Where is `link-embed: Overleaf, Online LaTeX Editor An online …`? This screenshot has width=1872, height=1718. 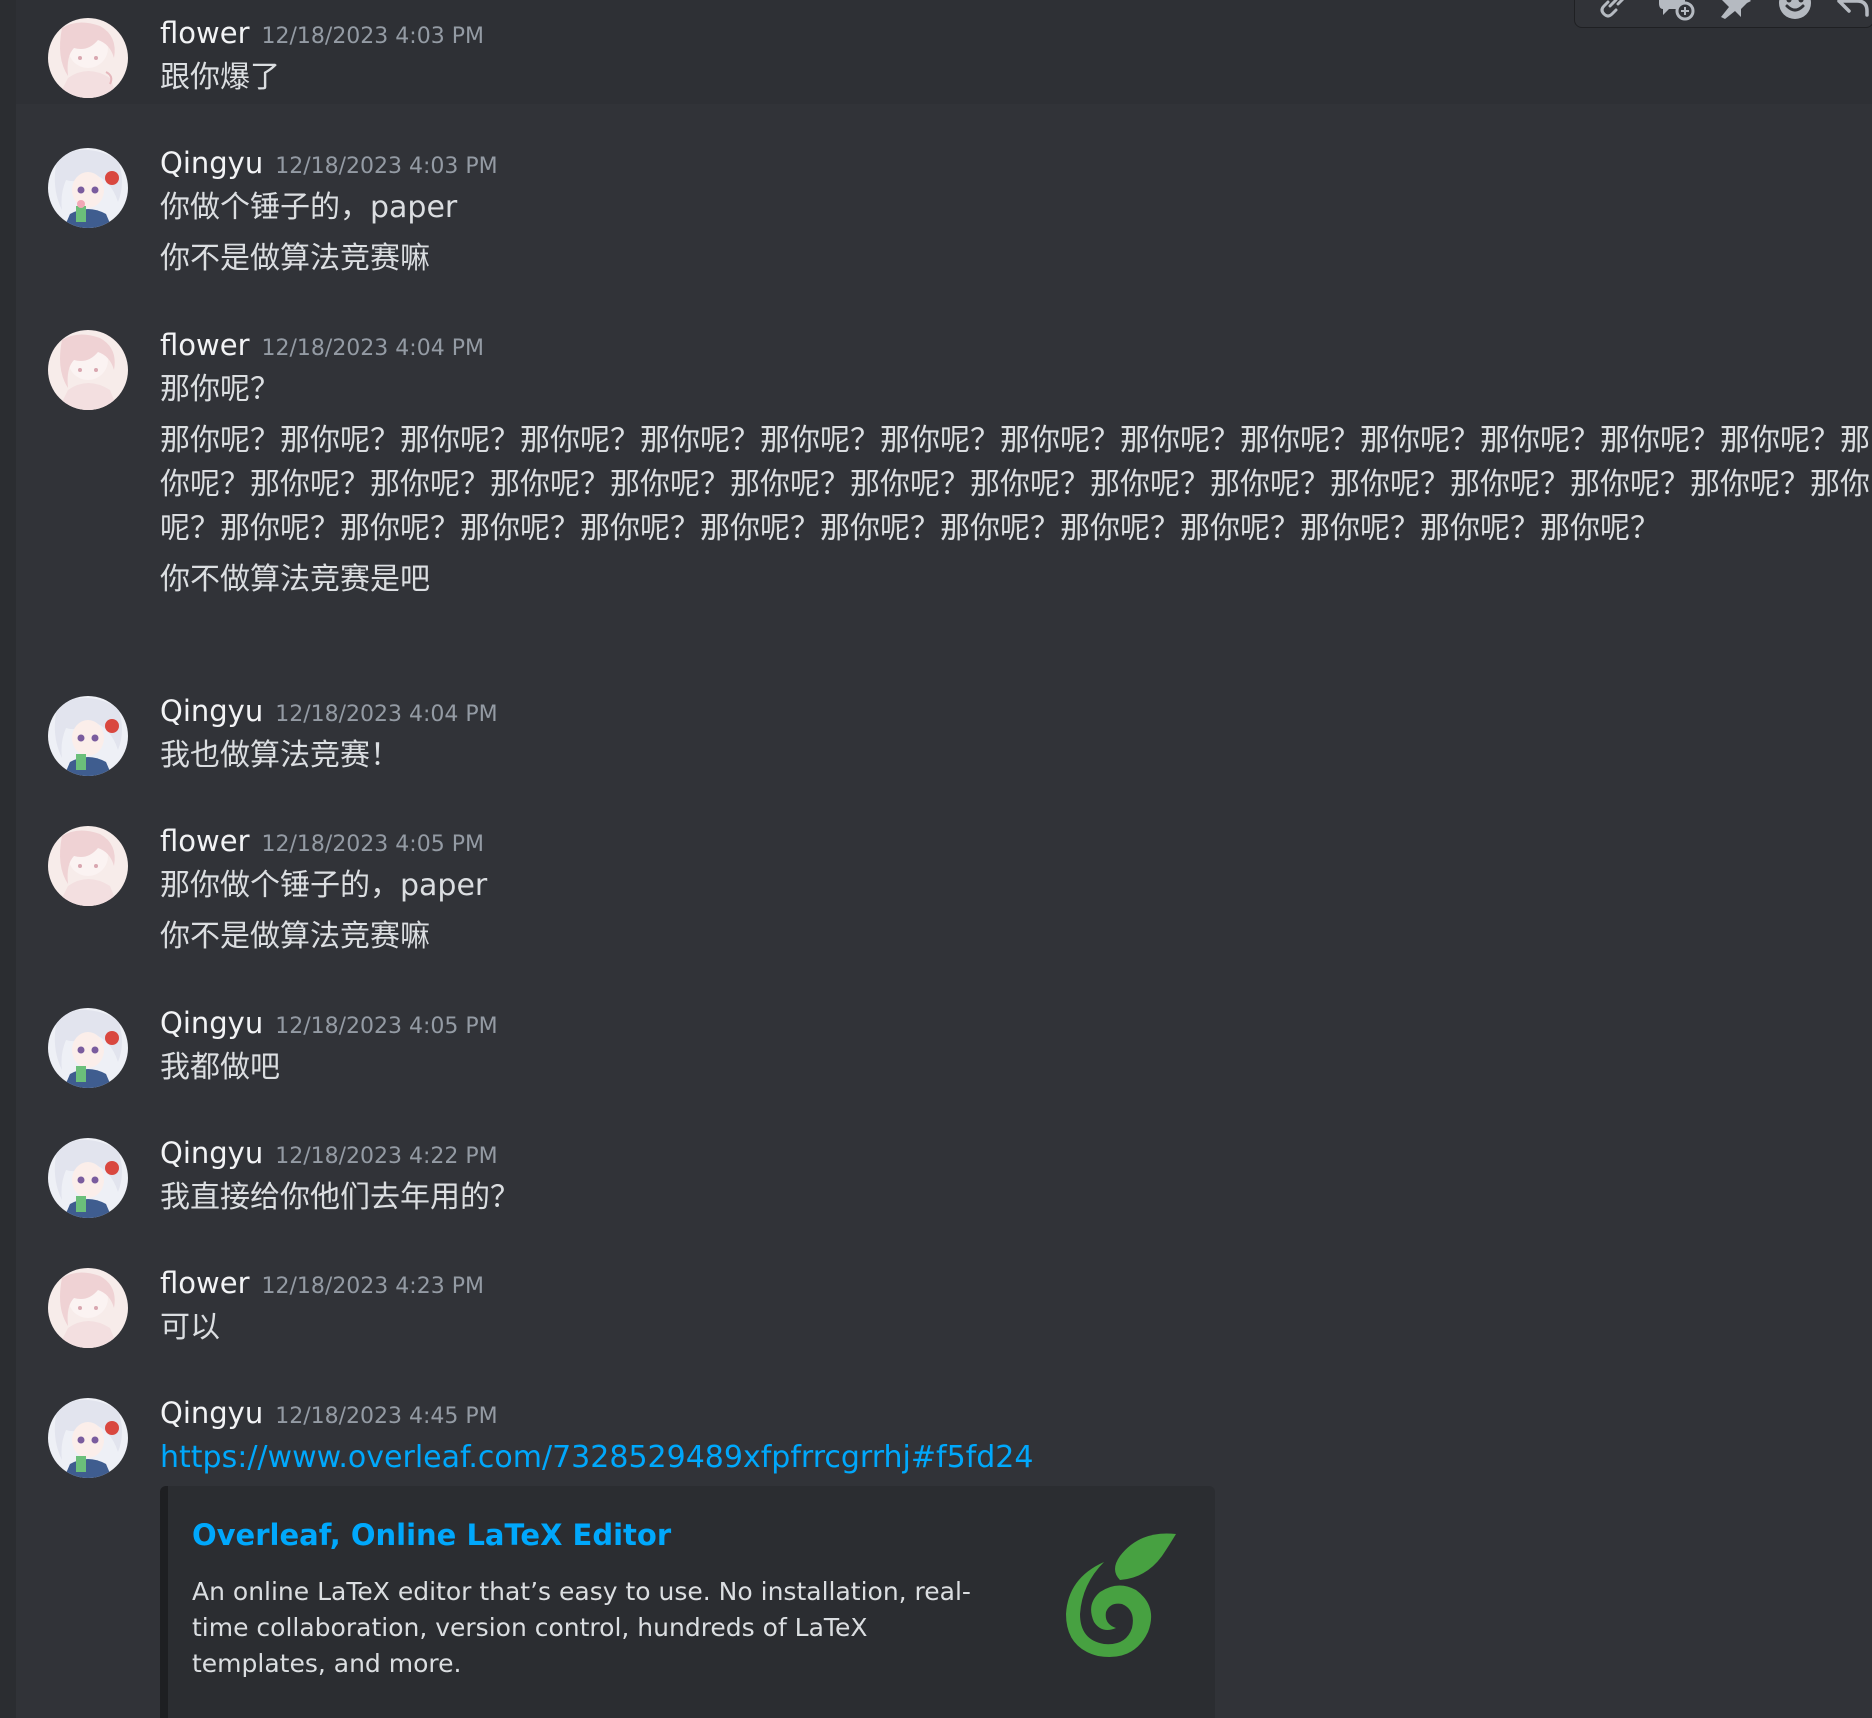
link-embed: Overleaf, Online LaTeX Editor An online … is located at coordinates (687, 1602).